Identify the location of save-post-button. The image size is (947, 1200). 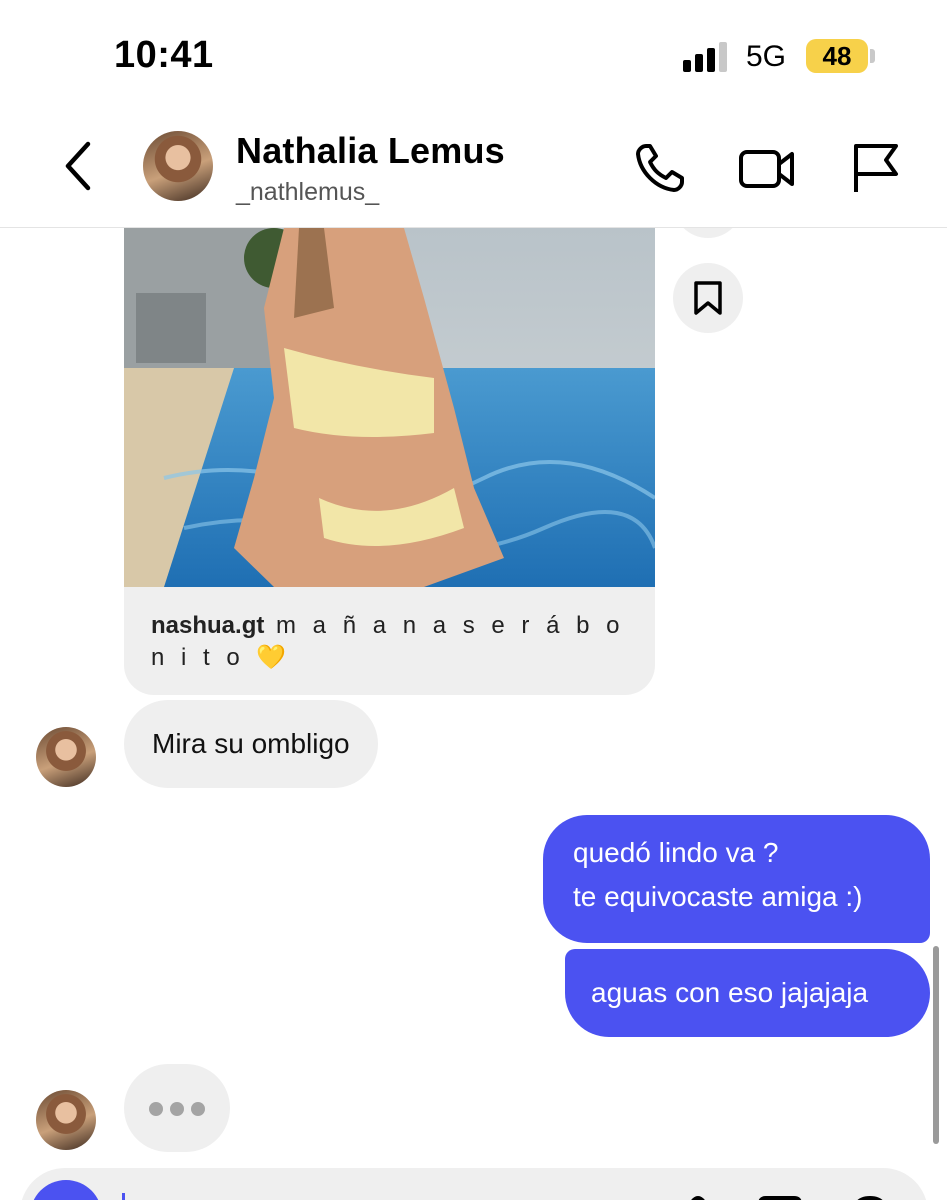
(708, 298).